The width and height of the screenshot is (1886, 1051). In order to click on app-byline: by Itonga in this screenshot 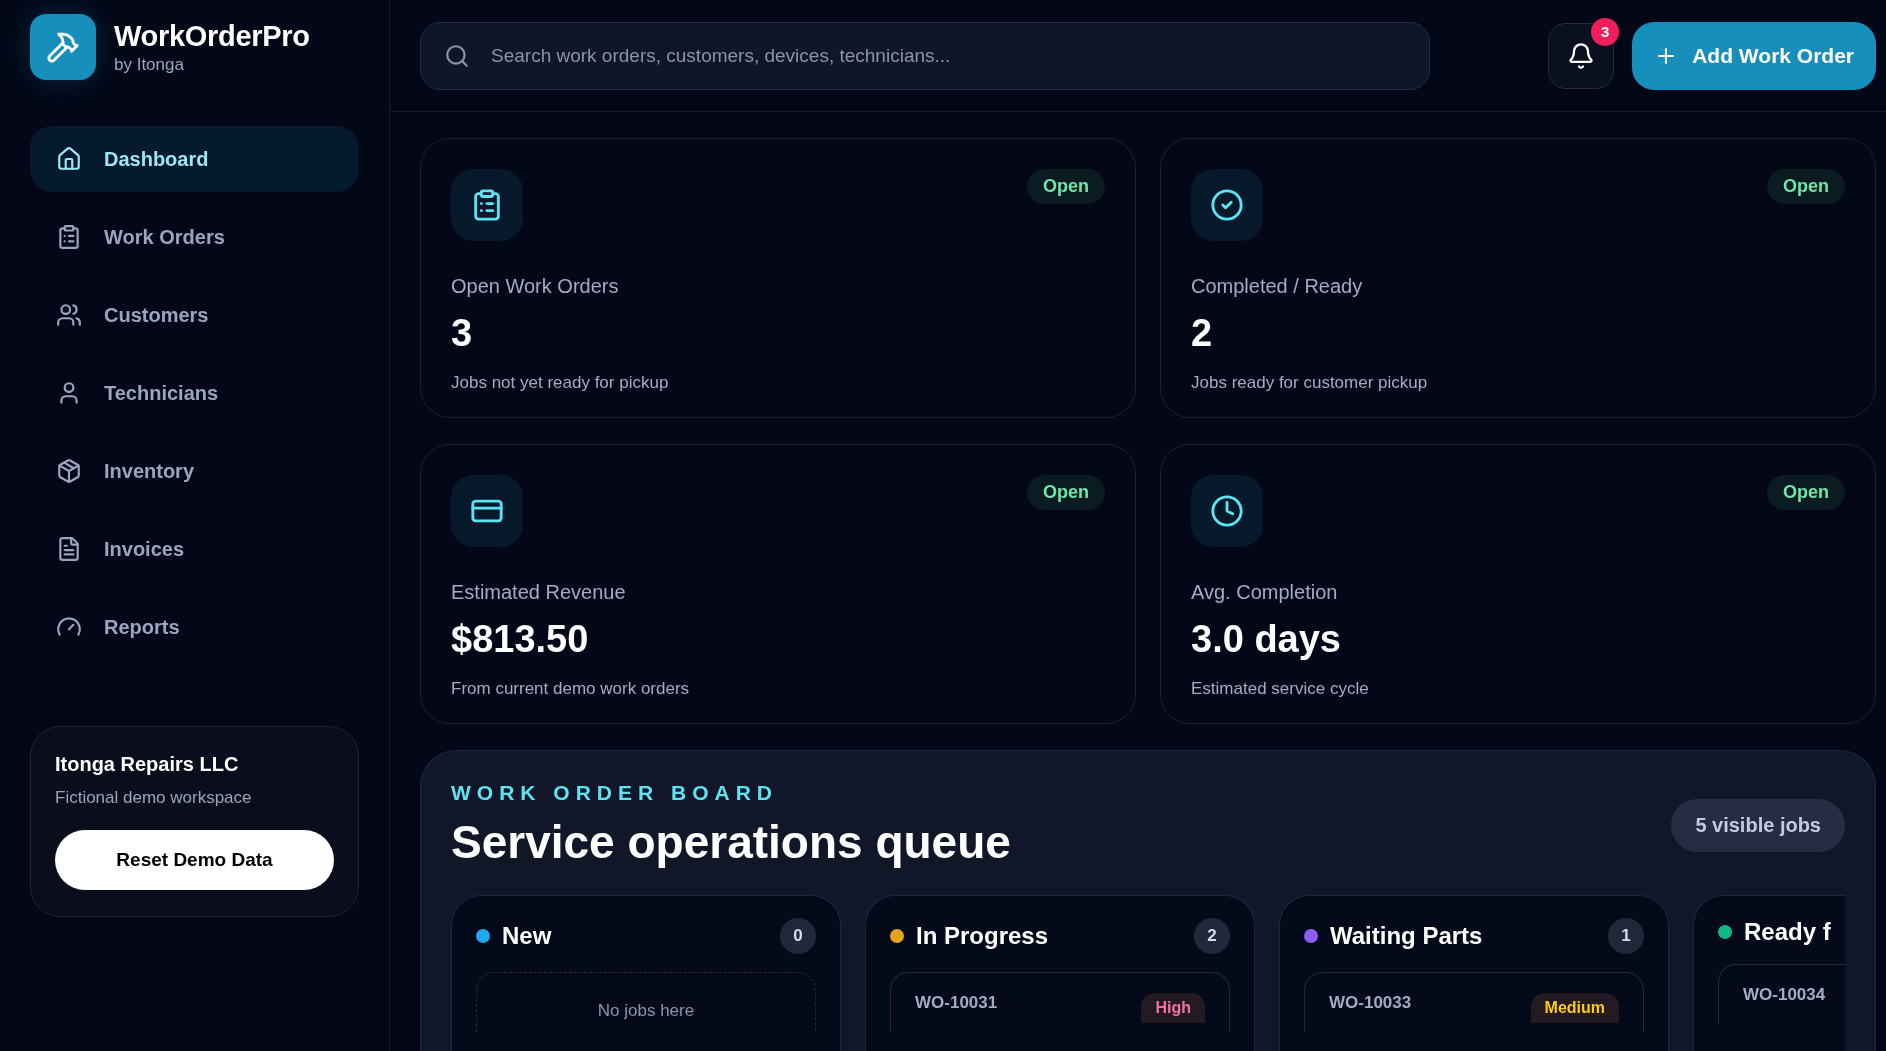, I will do `click(149, 64)`.